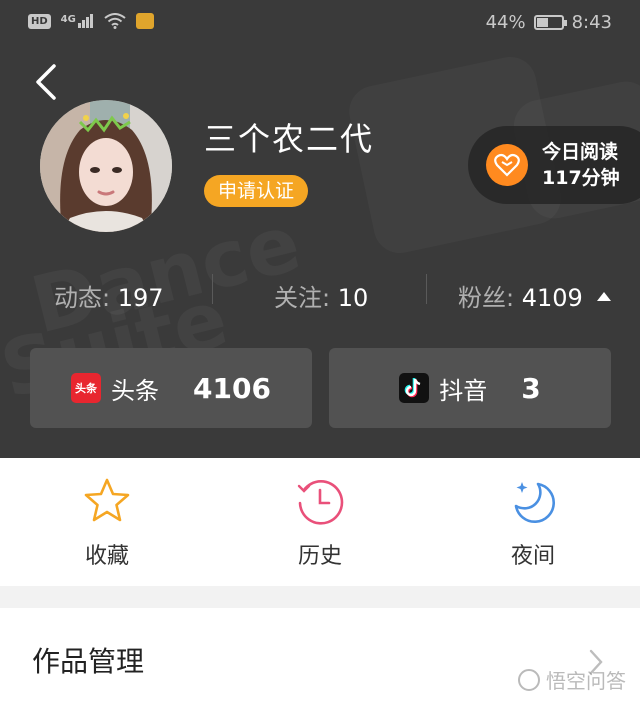 This screenshot has width=640, height=701. I want to click on clock: 8:43, so click(591, 22).